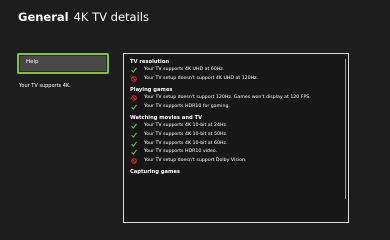 The image size is (390, 240). What do you see at coordinates (32, 62) in the screenshot?
I see `help-button-label: Help` at bounding box center [32, 62].